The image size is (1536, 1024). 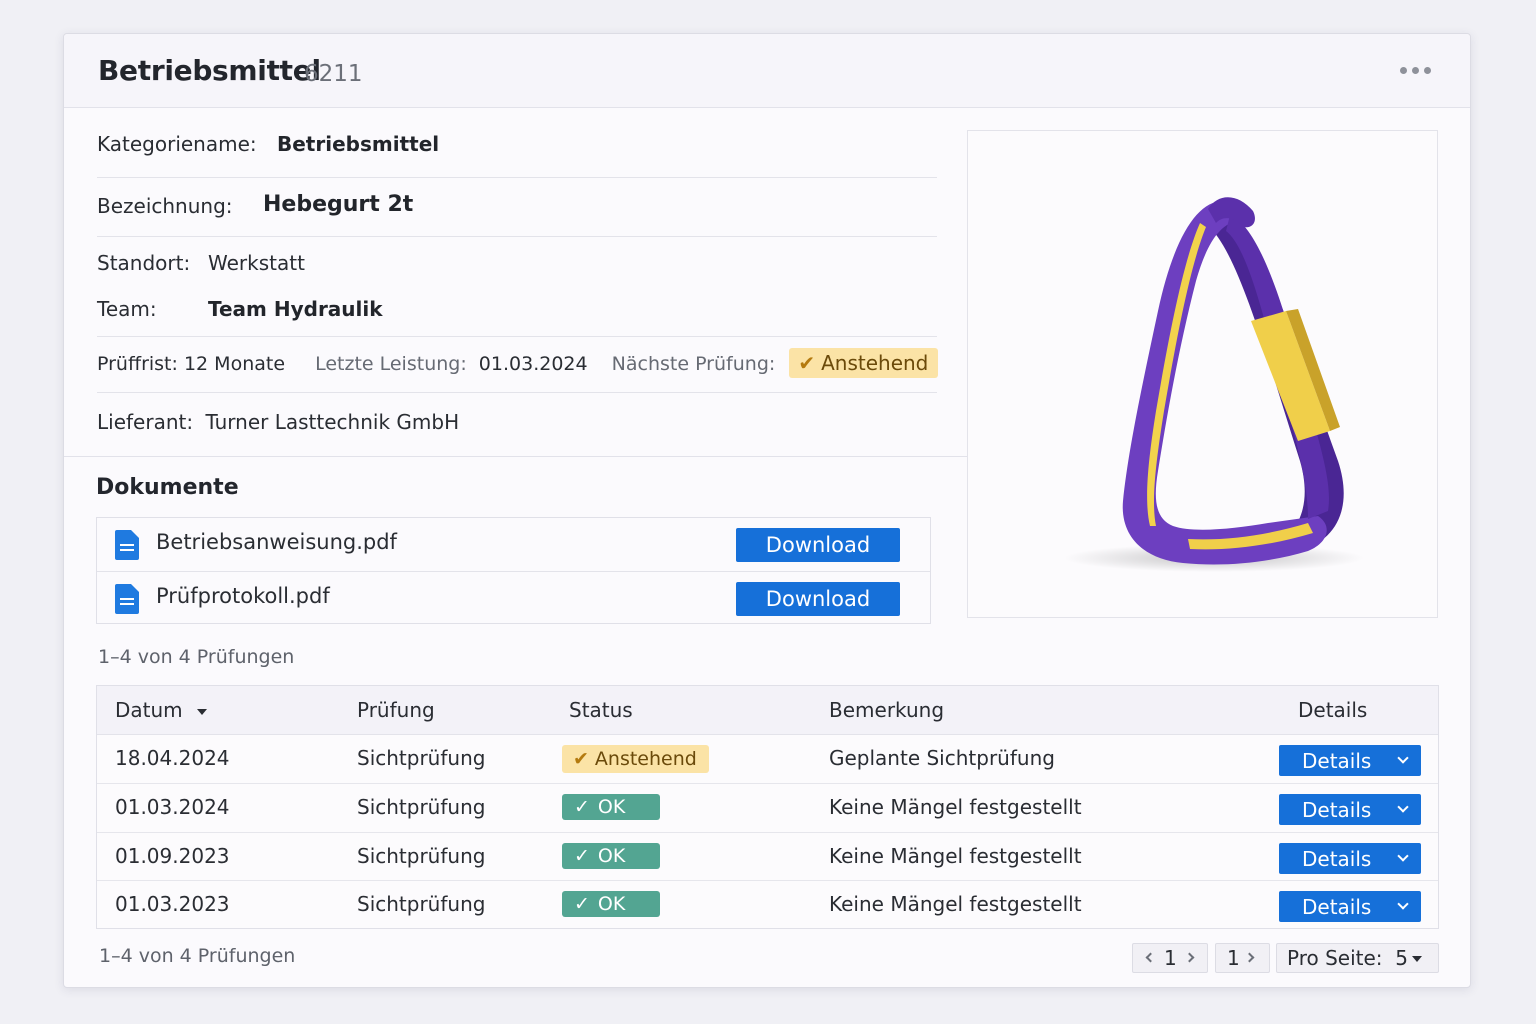 What do you see at coordinates (127, 545) in the screenshot?
I see `file-icon` at bounding box center [127, 545].